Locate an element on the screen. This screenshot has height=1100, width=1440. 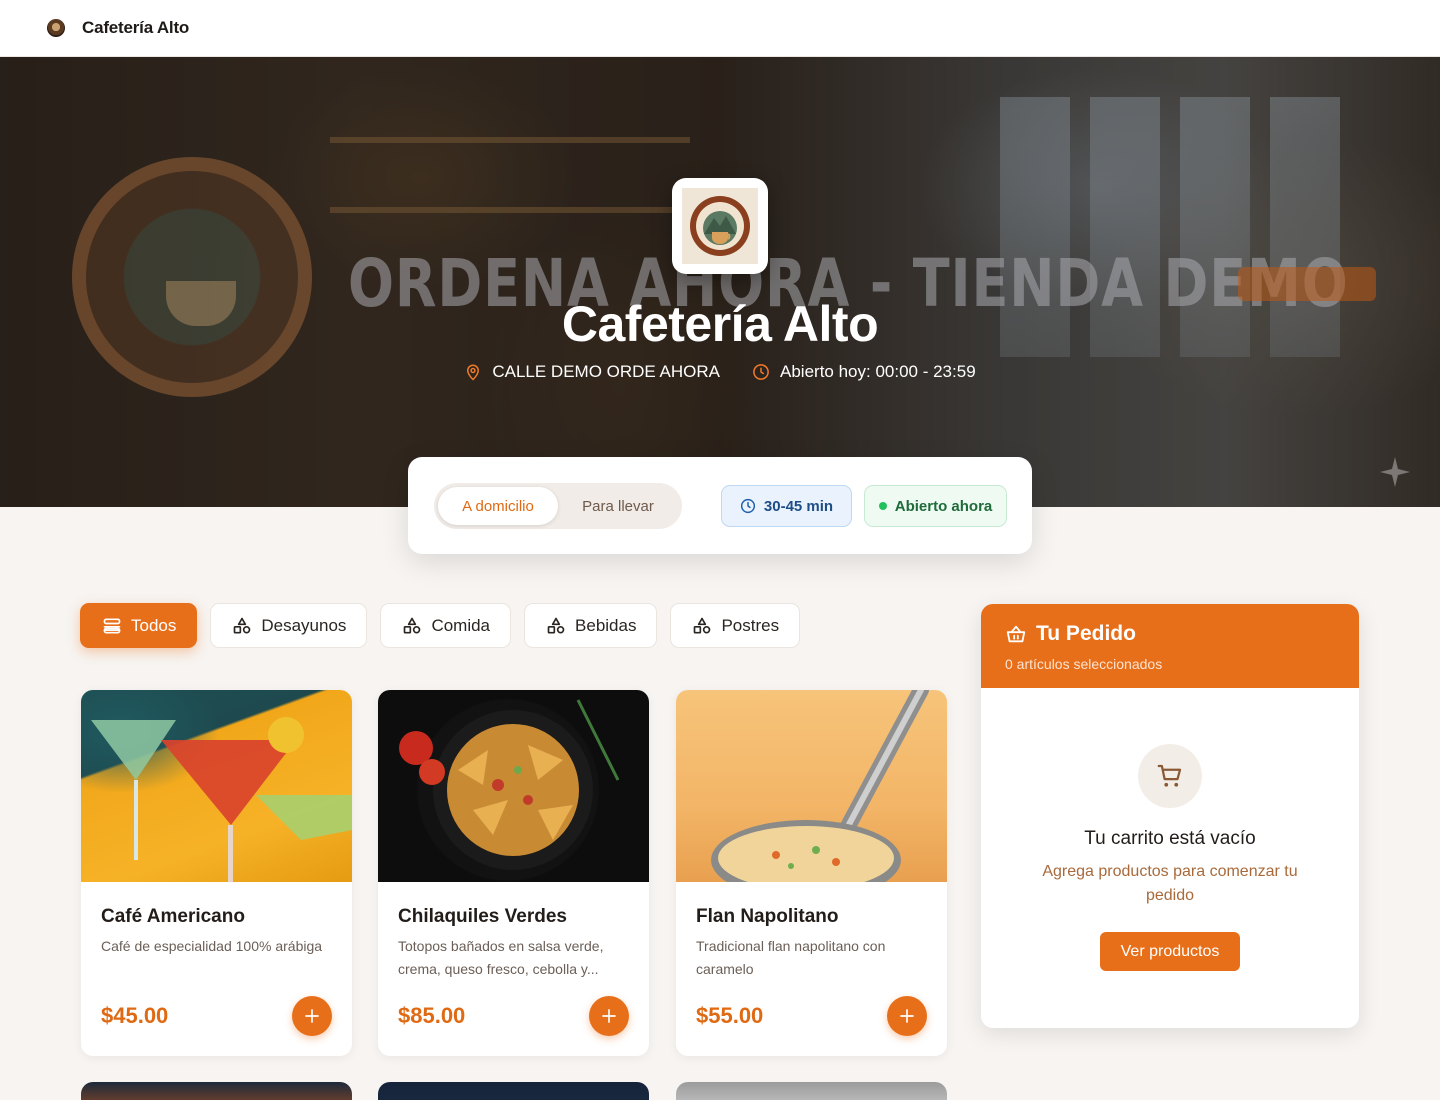
store-logo-image is located at coordinates (720, 226).